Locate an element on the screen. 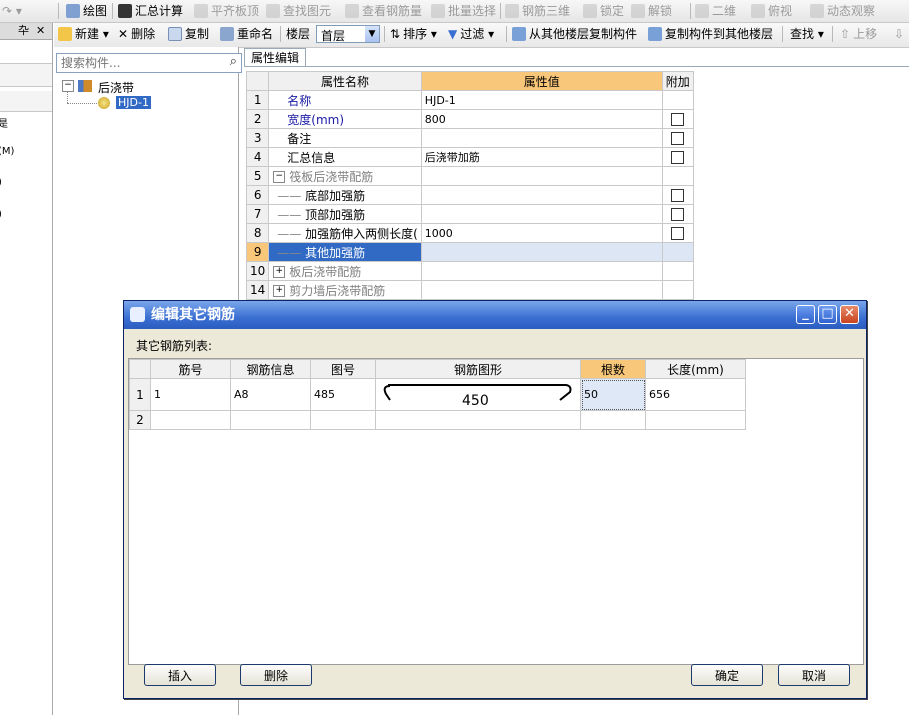 This screenshot has width=909, height=716. property-name-cell: − 筏板后浇带配筋 is located at coordinates (345, 176).